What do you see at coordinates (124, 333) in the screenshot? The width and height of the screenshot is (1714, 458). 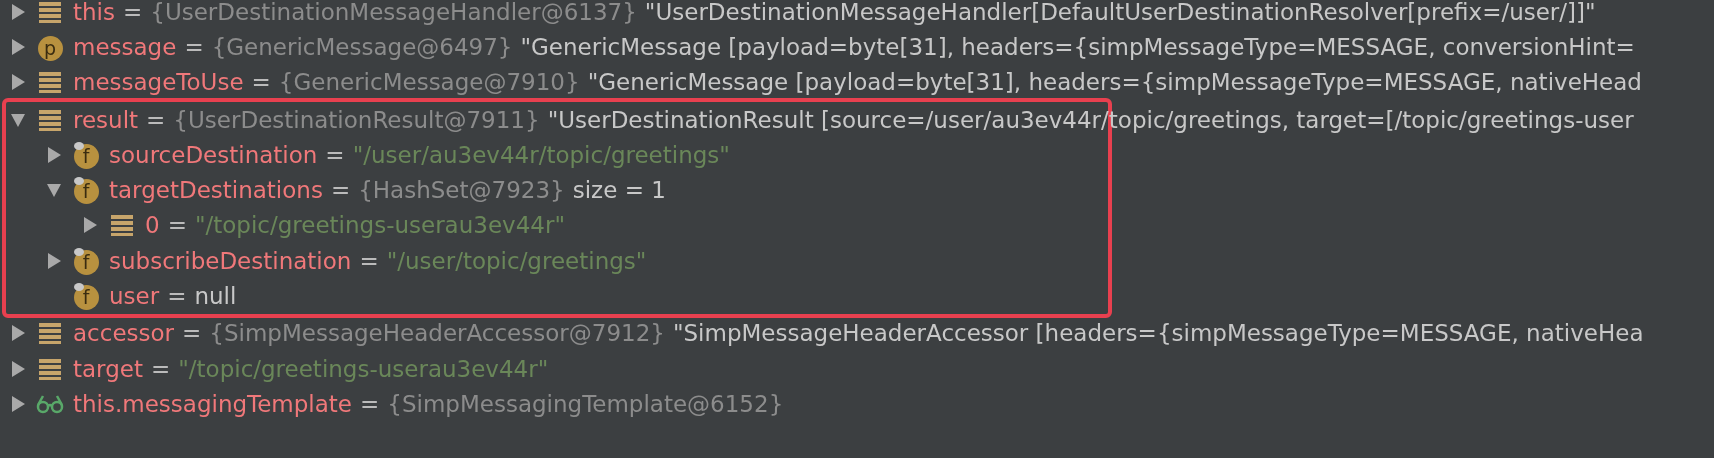 I see `variable-name: accessor` at bounding box center [124, 333].